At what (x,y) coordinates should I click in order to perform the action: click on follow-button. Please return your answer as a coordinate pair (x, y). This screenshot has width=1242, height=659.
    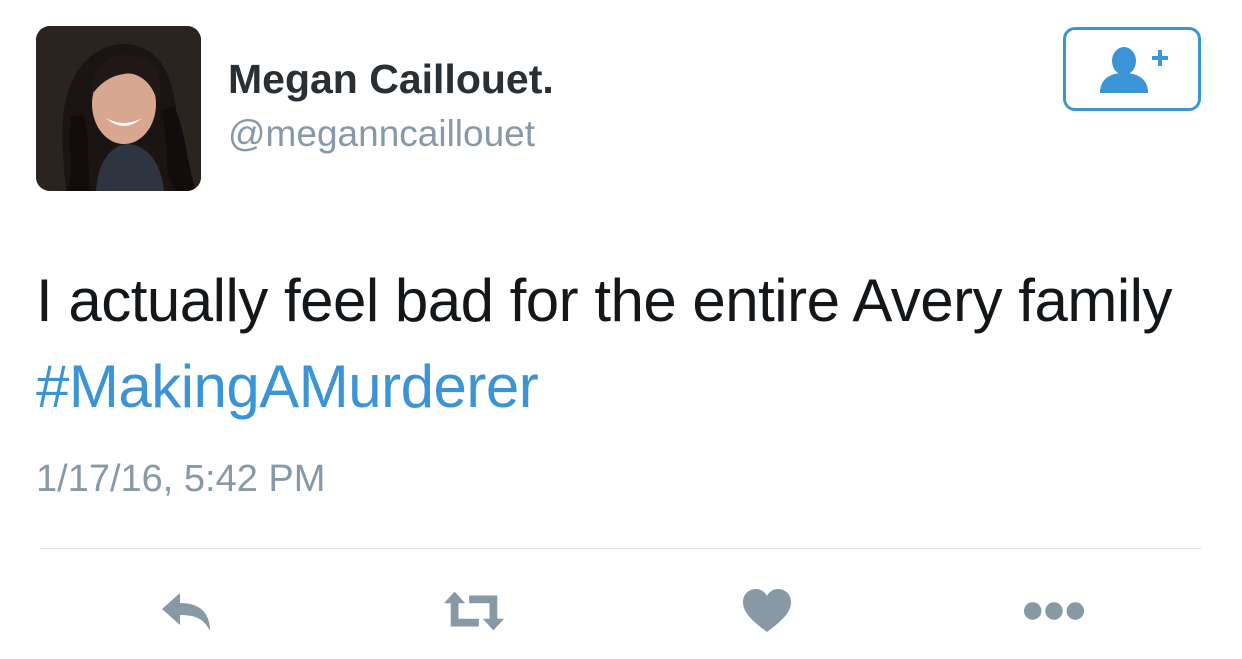
    Looking at the image, I should click on (1132, 69).